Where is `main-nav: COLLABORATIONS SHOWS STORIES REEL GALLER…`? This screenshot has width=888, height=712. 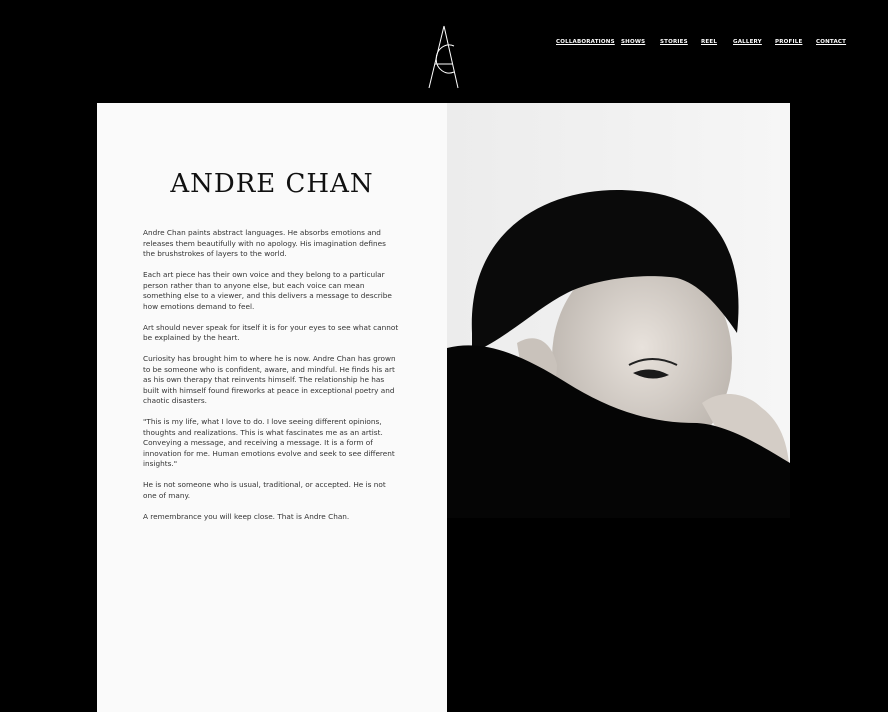
main-nav: COLLABORATIONS SHOWS STORIES REEL GALLER… is located at coordinates (444, 45).